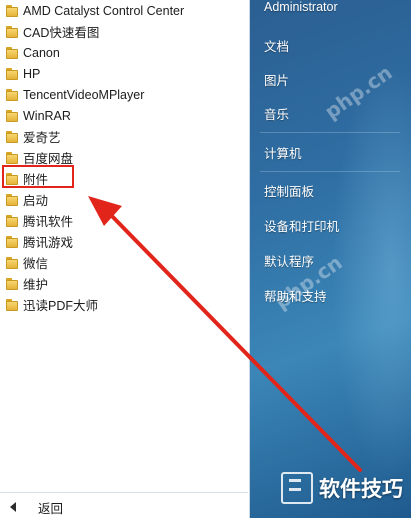 The image size is (411, 518). Describe the element at coordinates (48, 243) in the screenshot. I see `program-label: 腾讯游戏` at that location.